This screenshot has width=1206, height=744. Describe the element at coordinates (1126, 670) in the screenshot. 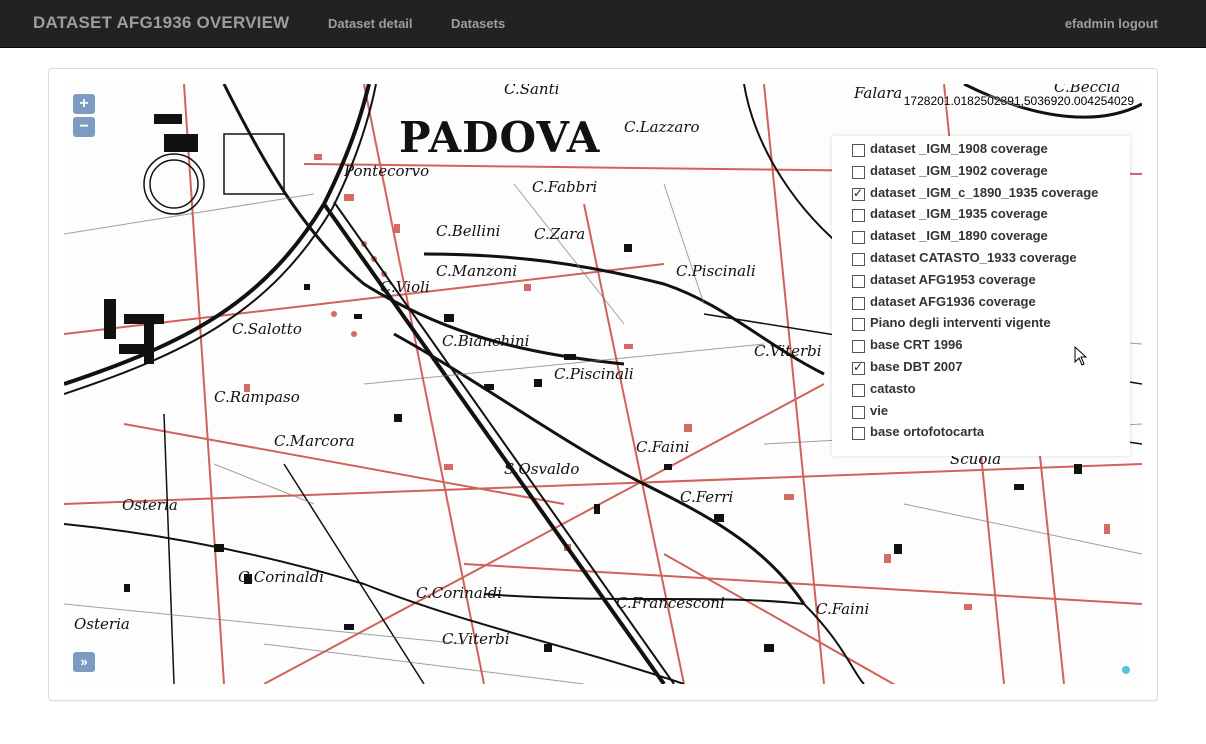

I see `attribution-dot-icon` at that location.